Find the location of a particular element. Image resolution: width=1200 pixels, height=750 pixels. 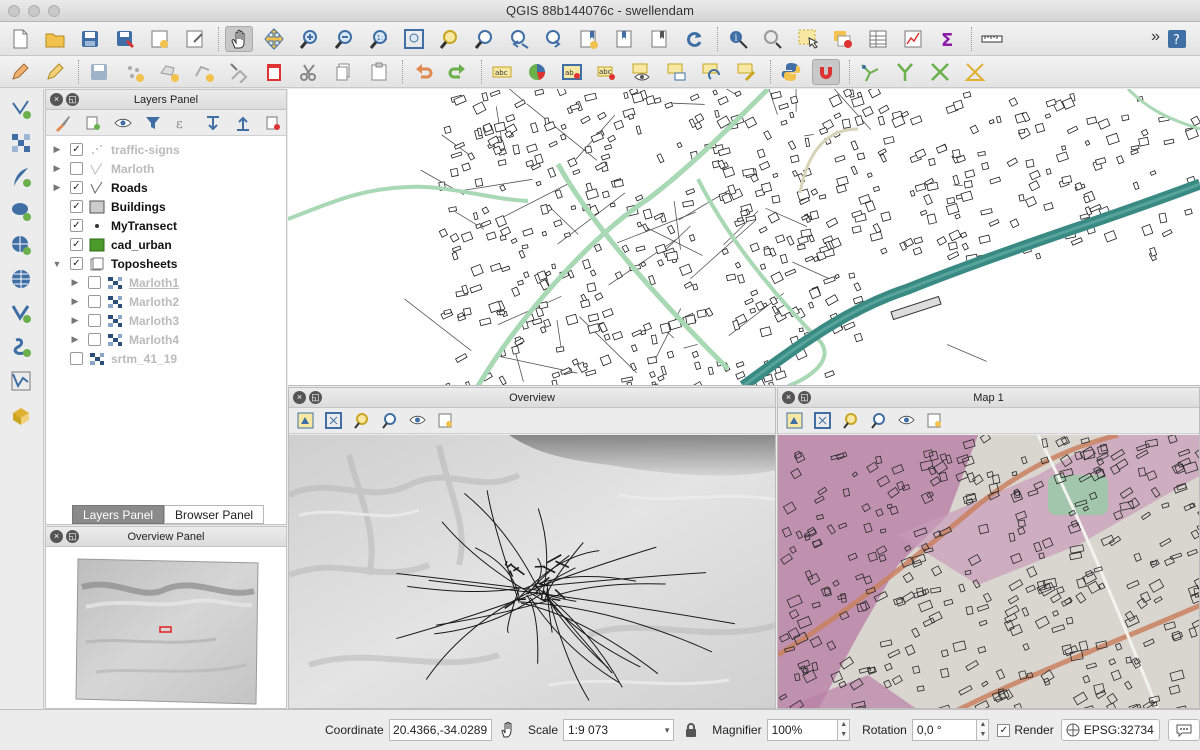

add-raster-layer-icon is located at coordinates (21, 143).